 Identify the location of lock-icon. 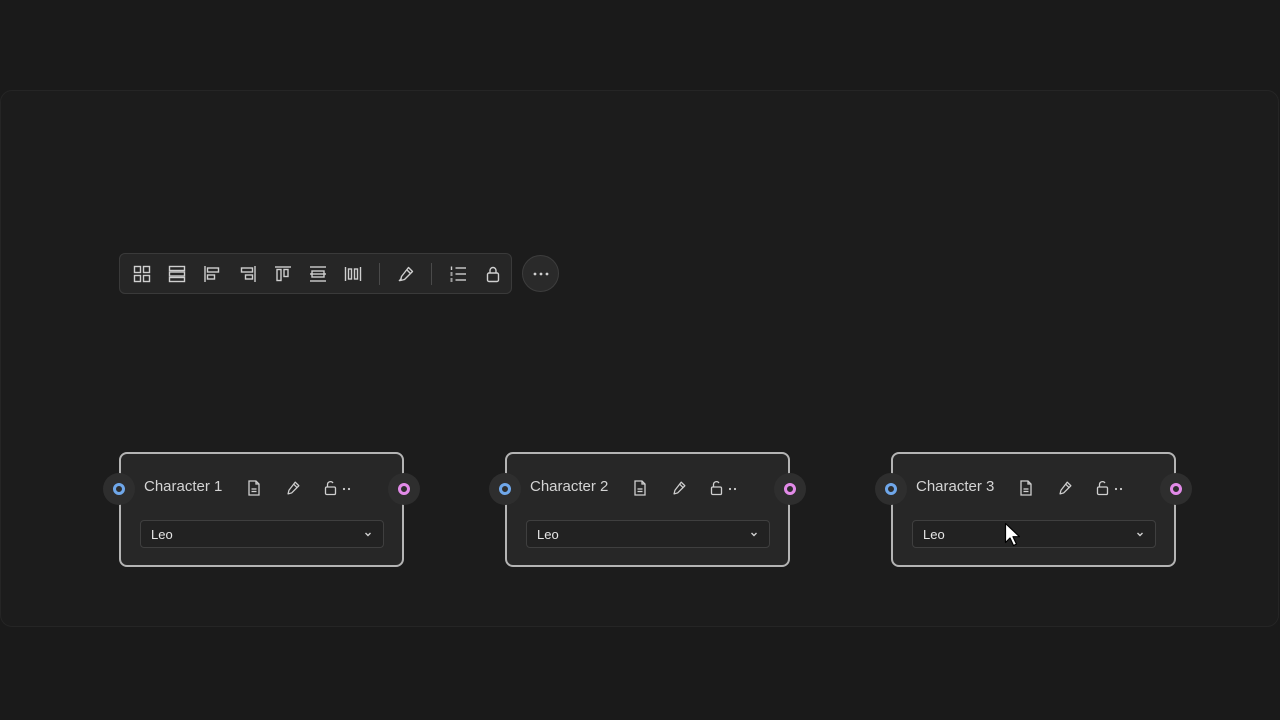
(493, 274).